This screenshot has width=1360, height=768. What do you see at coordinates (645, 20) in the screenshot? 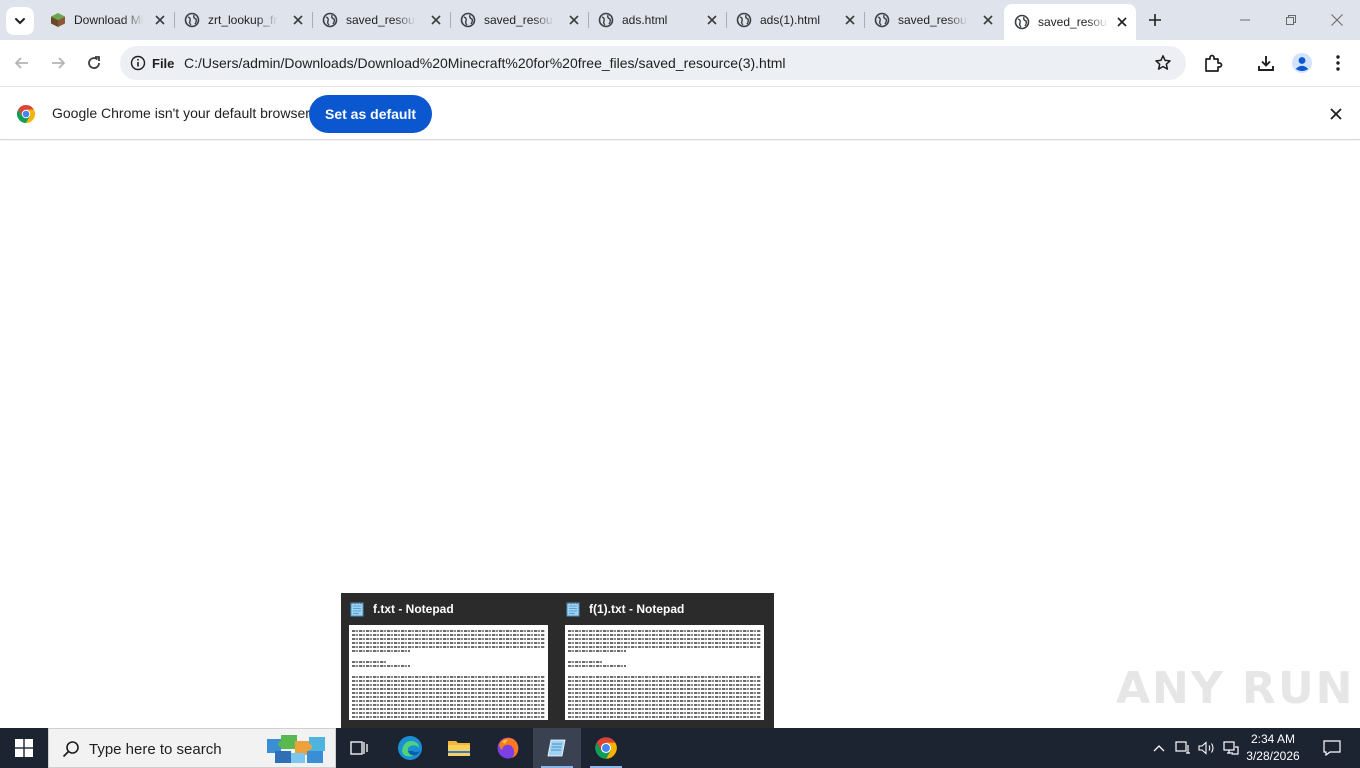
I see `tab-title: ads.html` at bounding box center [645, 20].